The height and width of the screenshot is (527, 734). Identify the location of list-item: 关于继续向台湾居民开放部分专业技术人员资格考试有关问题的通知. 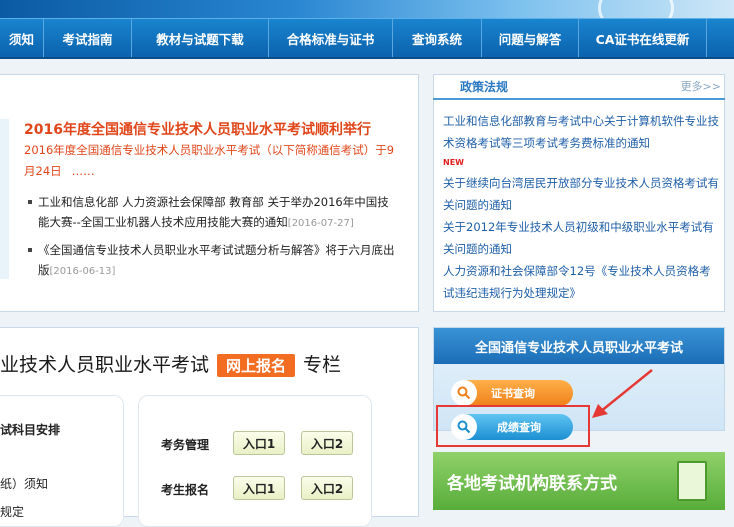
(582, 194).